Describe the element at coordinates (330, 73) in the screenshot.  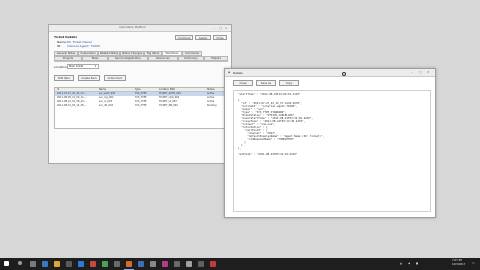
I see `details-window-titlebar: ◆ Details – □ ×` at that location.